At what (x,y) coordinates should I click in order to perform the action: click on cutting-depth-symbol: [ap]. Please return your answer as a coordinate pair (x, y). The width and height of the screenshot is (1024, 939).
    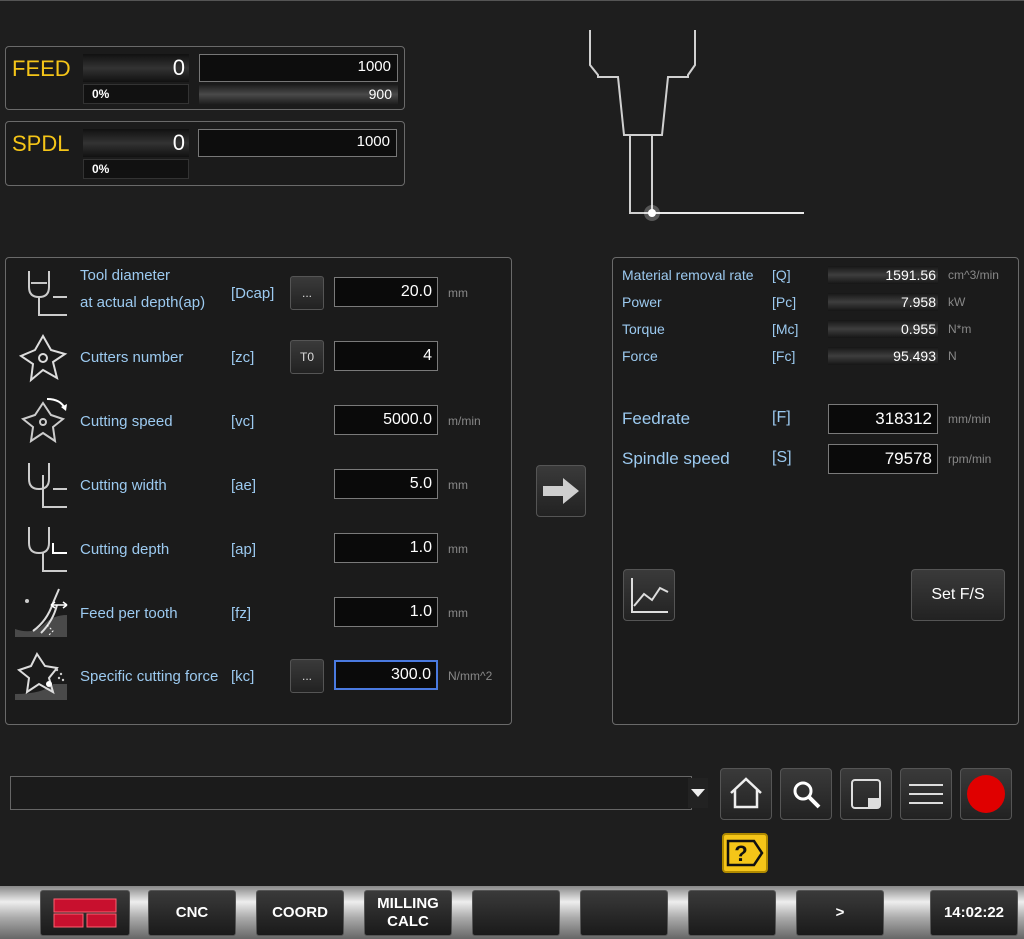
    Looking at the image, I should click on (244, 549).